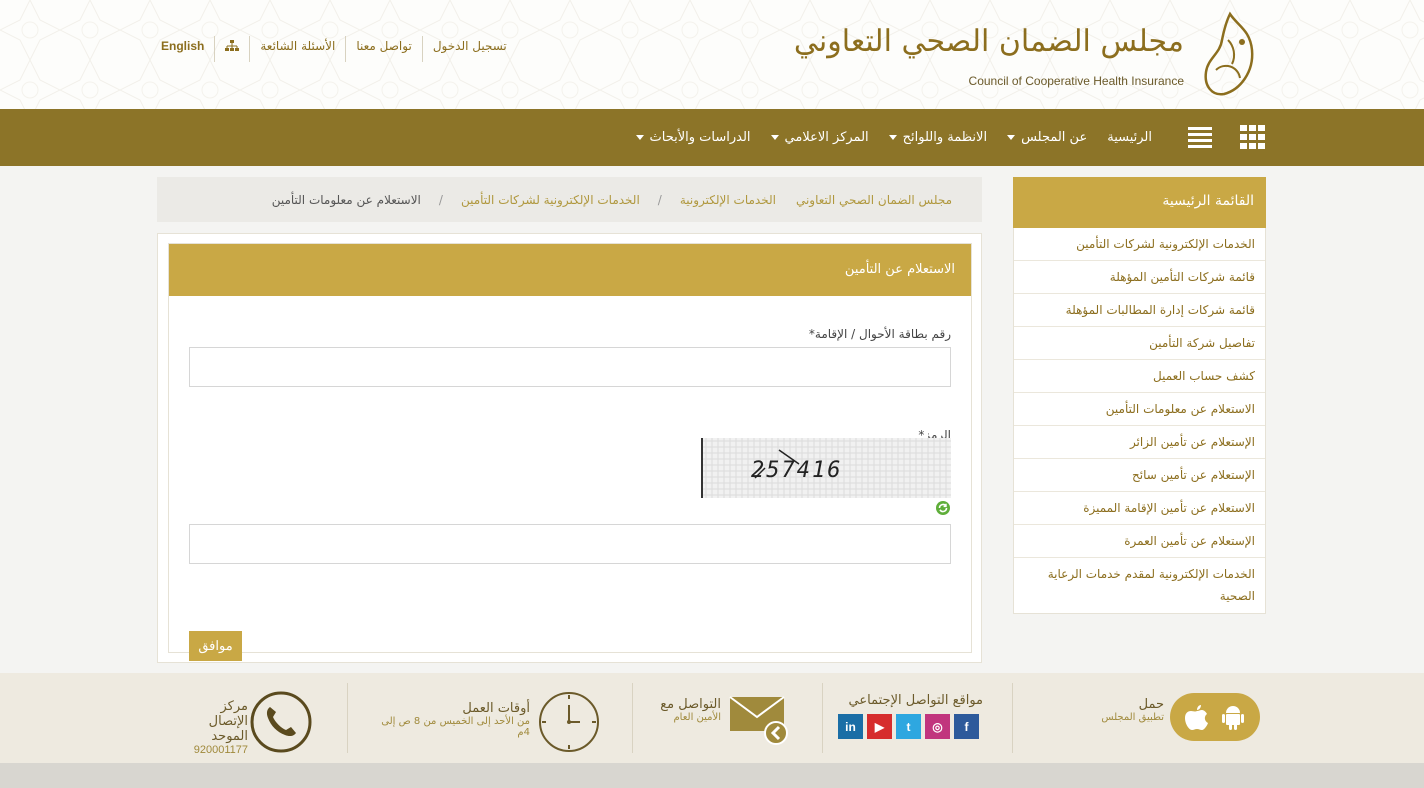  What do you see at coordinates (228, 714) in the screenshot?
I see `call-center-title-line1: مركز الإتصال` at bounding box center [228, 714].